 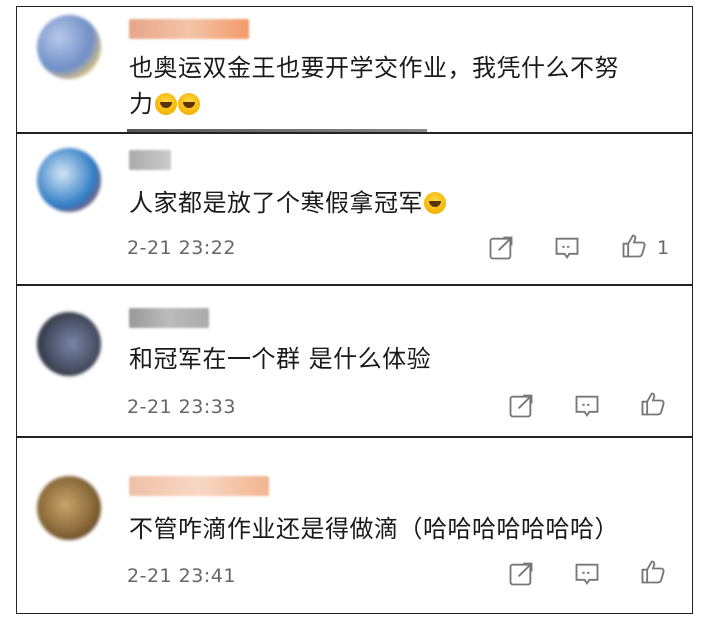 What do you see at coordinates (435, 203) in the screenshot?
I see `screaming-emoji-icon` at bounding box center [435, 203].